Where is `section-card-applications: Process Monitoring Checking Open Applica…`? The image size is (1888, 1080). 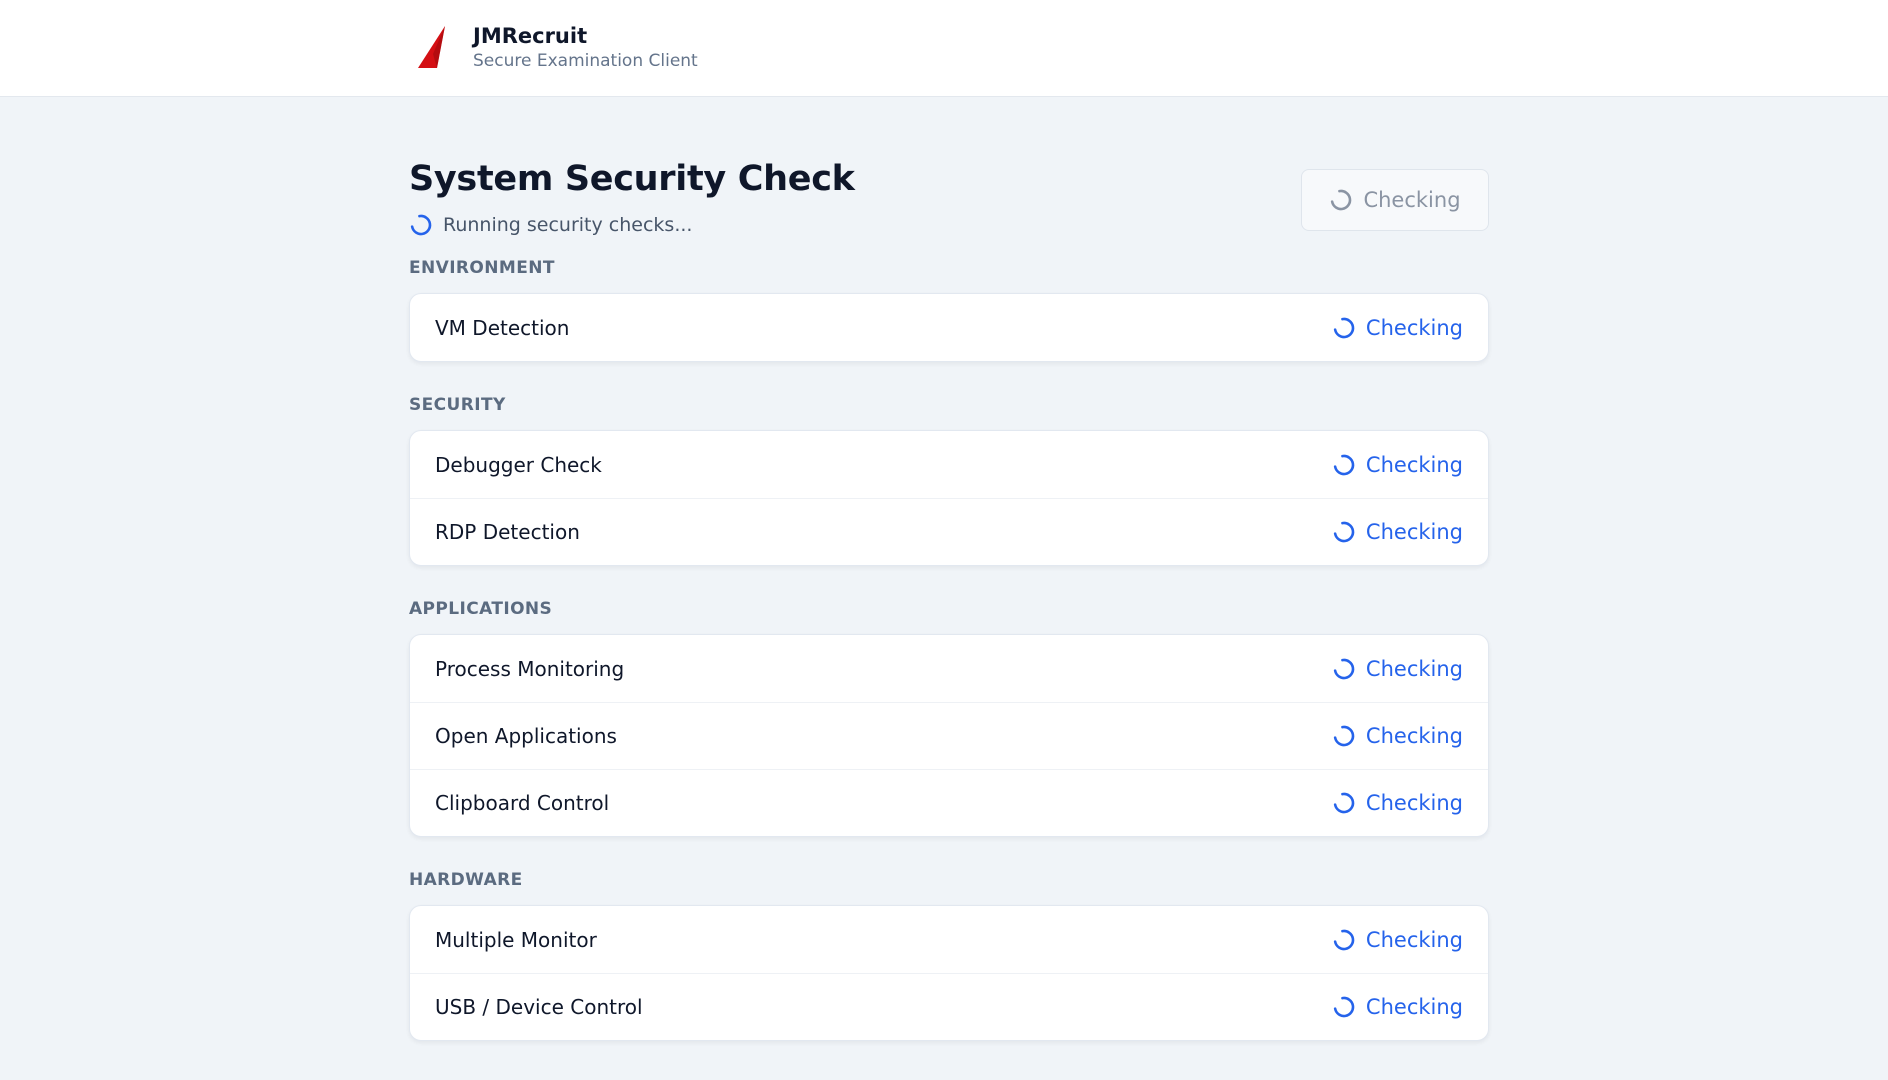 section-card-applications: Process Monitoring Checking Open Applica… is located at coordinates (949, 735).